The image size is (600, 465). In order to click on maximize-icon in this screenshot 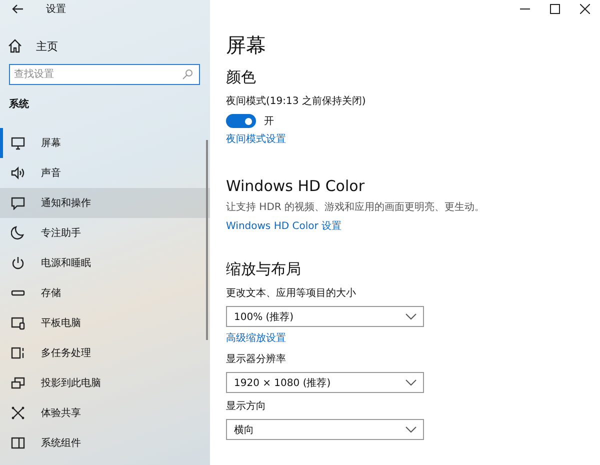, I will do `click(555, 9)`.